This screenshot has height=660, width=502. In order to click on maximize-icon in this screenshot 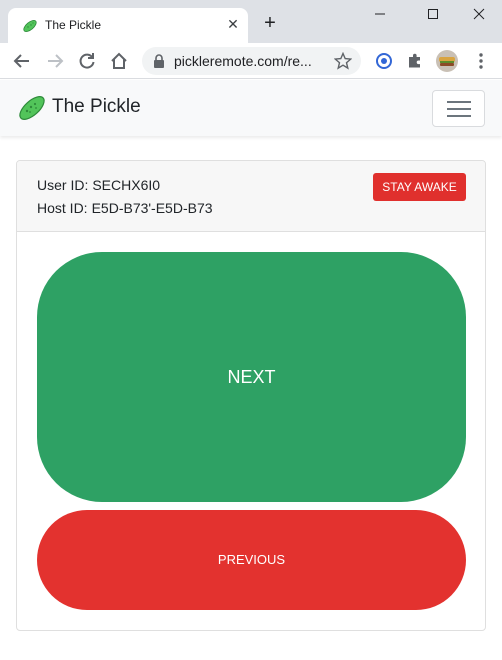, I will do `click(433, 15)`.